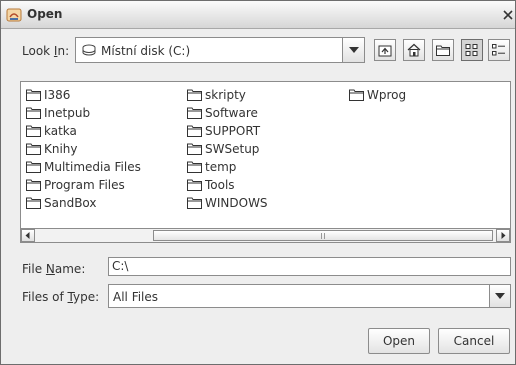 The height and width of the screenshot is (365, 516). Describe the element at coordinates (89, 50) in the screenshot. I see `hard-disk-icon` at that location.